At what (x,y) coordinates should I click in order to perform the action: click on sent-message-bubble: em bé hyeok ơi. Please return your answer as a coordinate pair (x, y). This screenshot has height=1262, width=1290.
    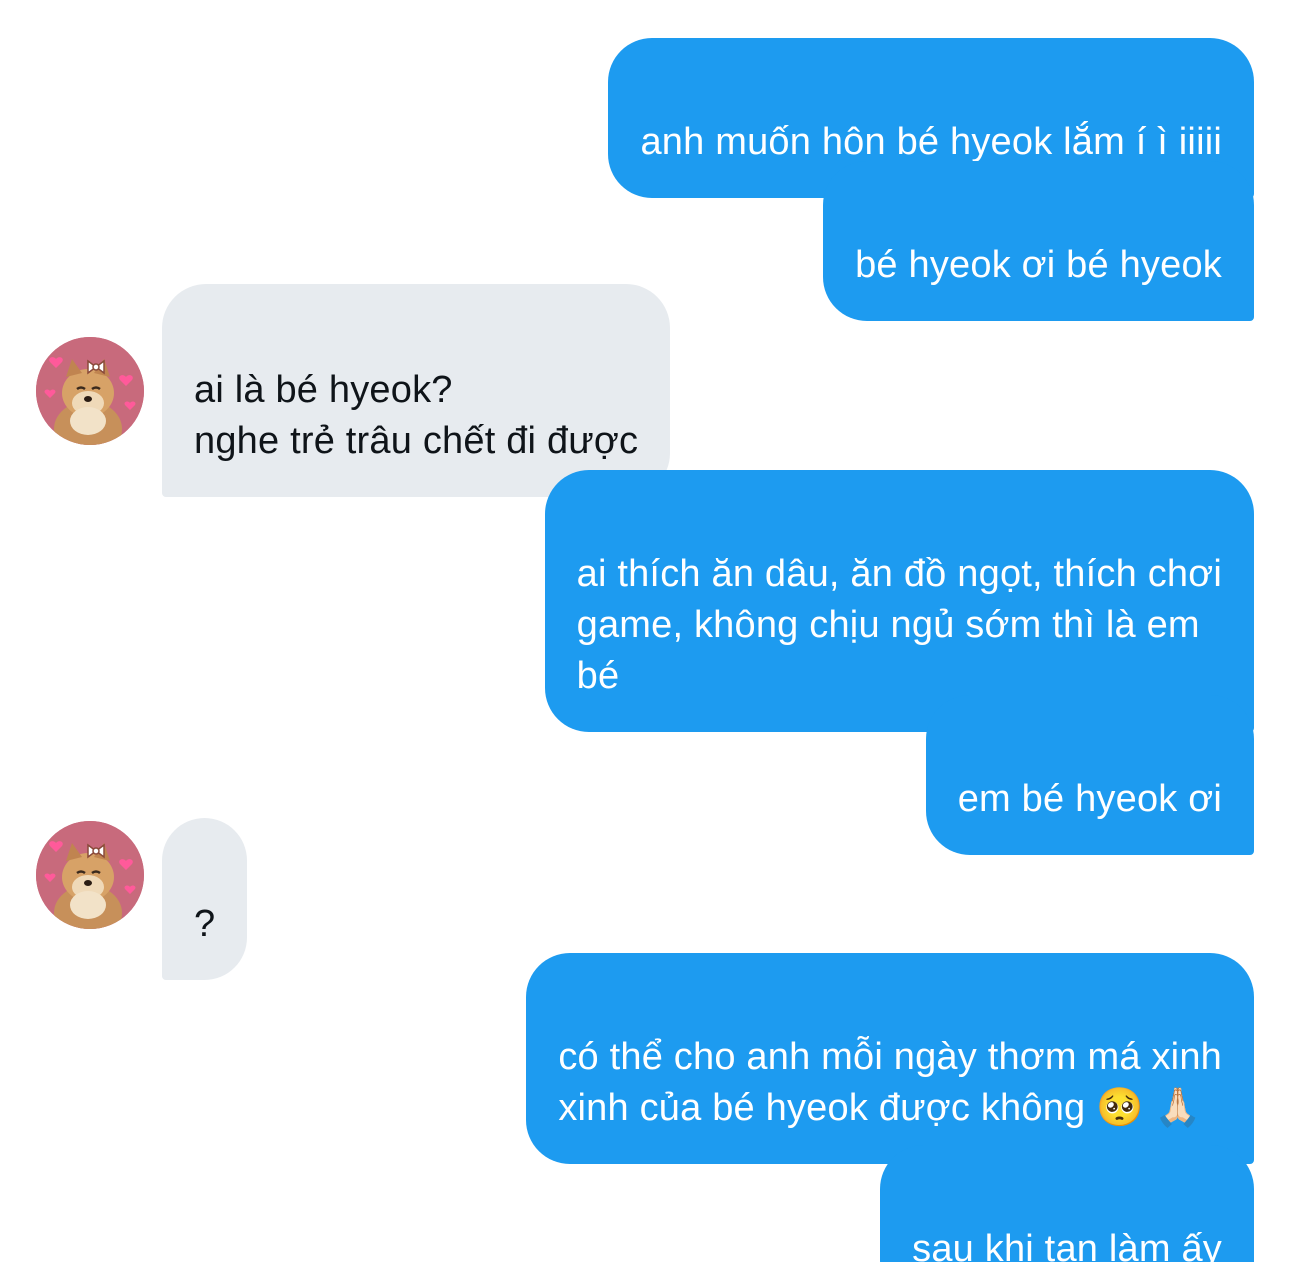
    Looking at the image, I should click on (1089, 775).